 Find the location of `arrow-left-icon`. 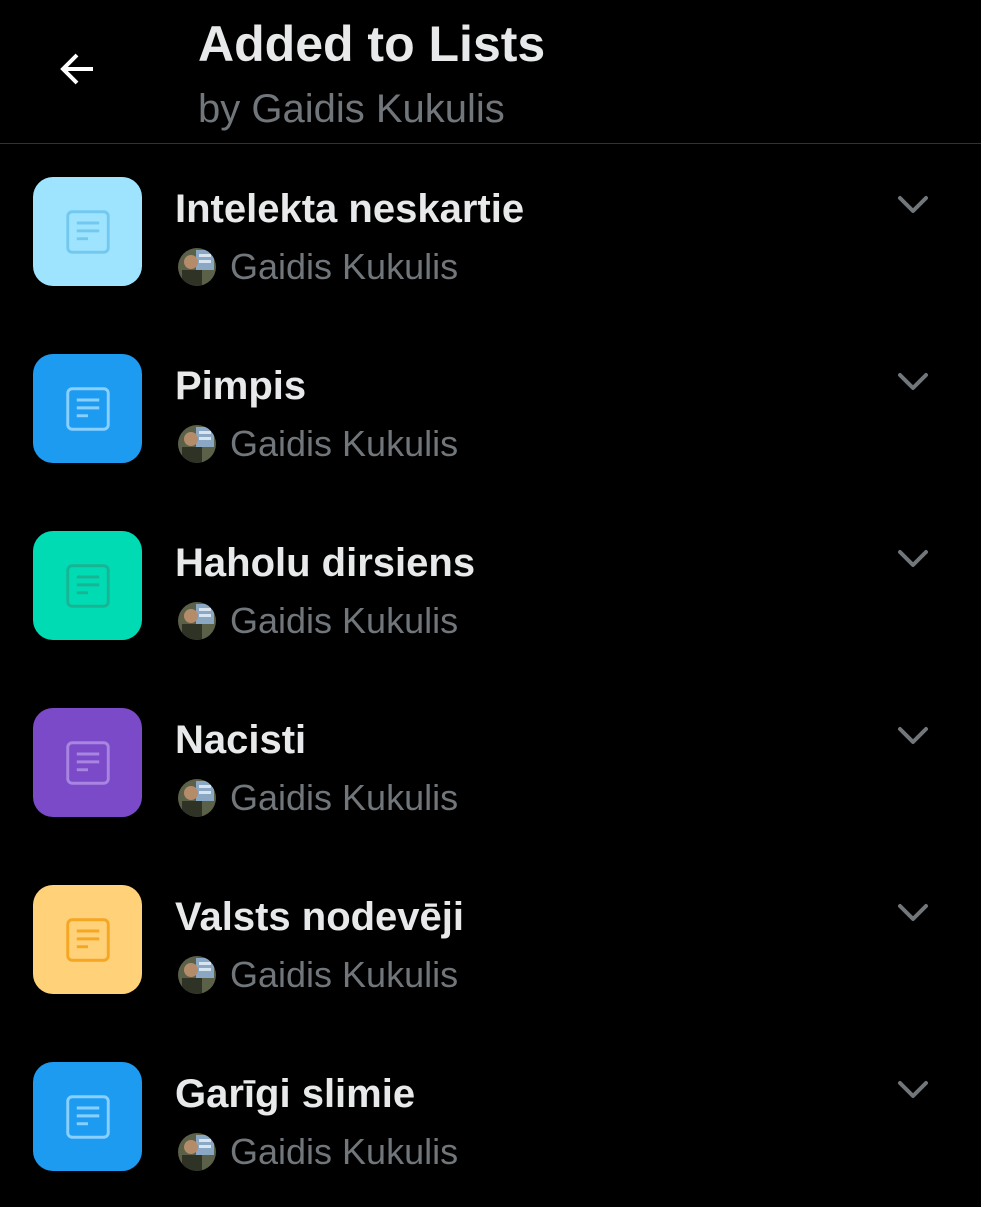

arrow-left-icon is located at coordinates (76, 69).